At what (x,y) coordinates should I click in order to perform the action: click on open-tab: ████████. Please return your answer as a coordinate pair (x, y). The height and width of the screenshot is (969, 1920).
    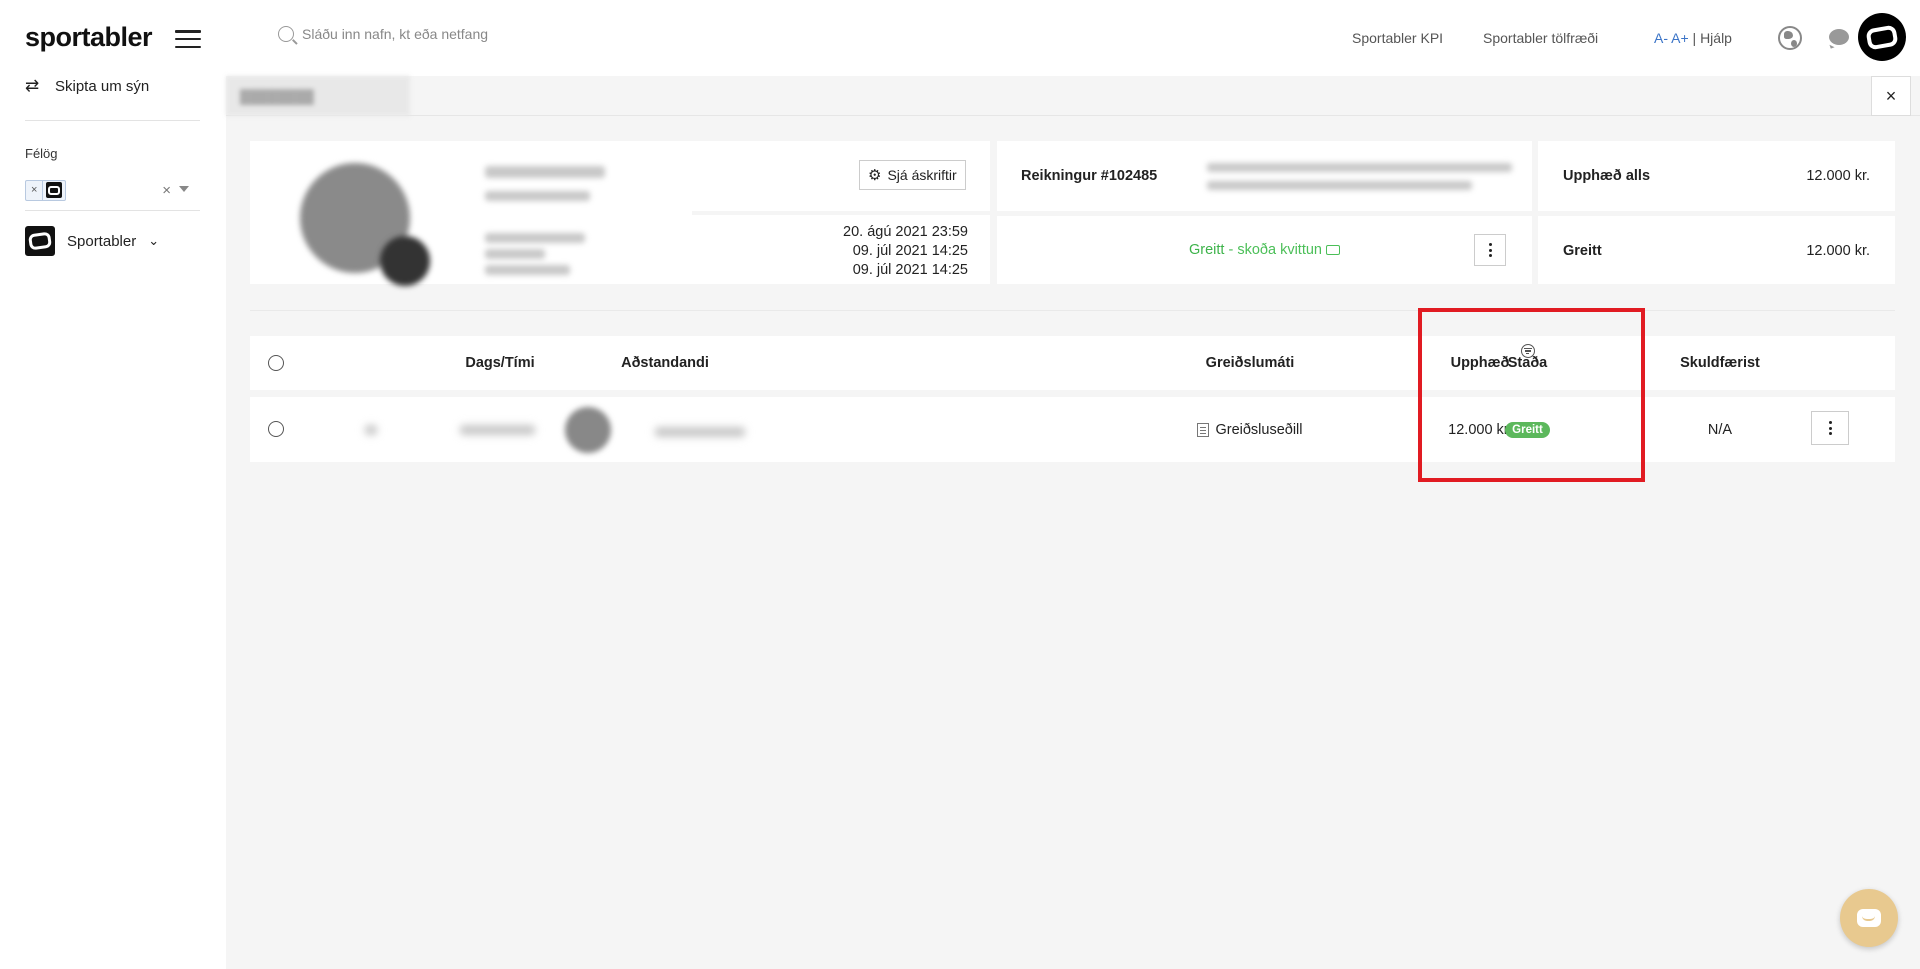
    Looking at the image, I should click on (318, 96).